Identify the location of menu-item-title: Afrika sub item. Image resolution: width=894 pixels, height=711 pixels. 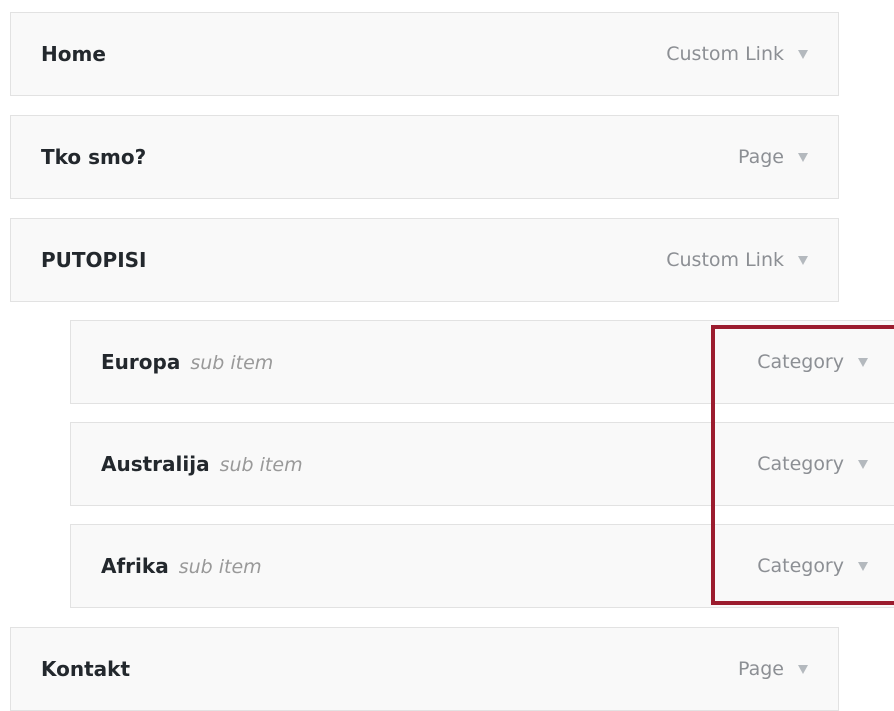
(181, 566).